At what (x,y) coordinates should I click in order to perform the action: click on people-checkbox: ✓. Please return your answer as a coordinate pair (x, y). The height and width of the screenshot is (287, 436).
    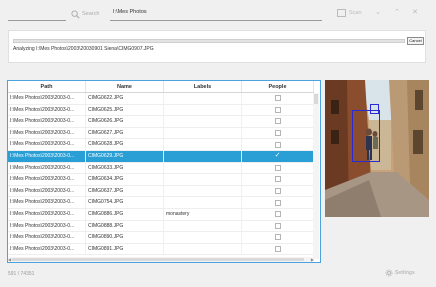
    Looking at the image, I should click on (278, 155).